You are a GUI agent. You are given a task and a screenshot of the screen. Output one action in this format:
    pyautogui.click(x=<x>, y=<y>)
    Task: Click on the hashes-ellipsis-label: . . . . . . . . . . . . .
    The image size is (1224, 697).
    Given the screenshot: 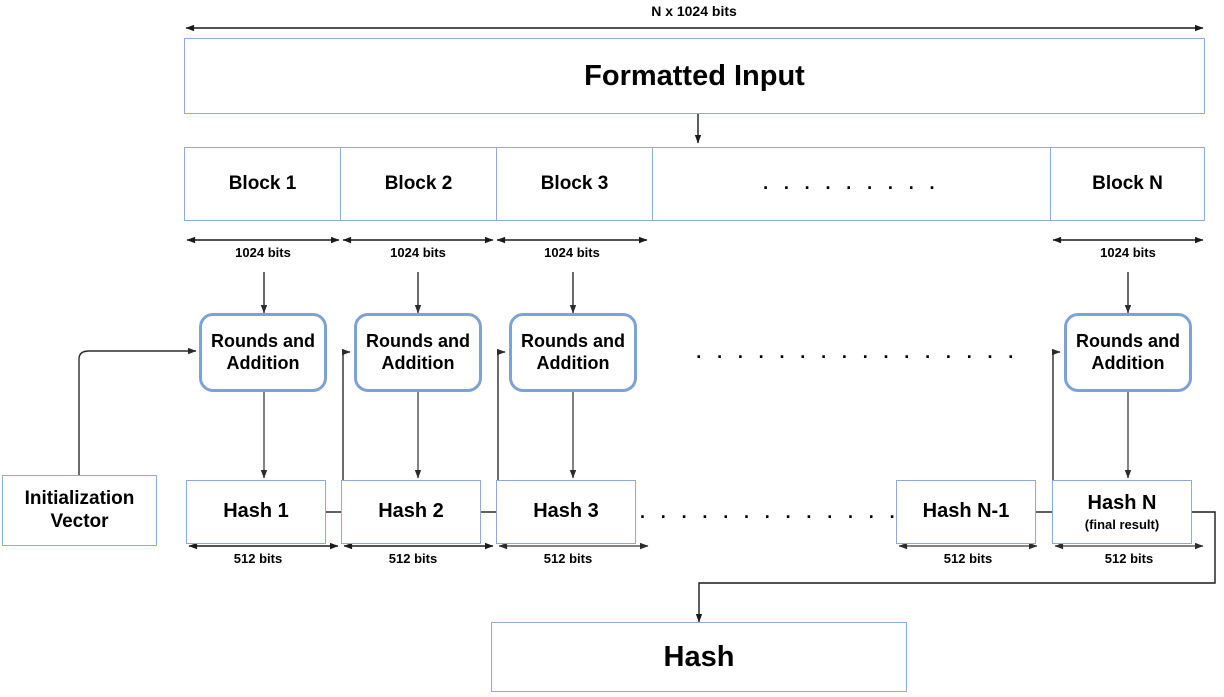 What is the action you would take?
    pyautogui.click(x=770, y=511)
    